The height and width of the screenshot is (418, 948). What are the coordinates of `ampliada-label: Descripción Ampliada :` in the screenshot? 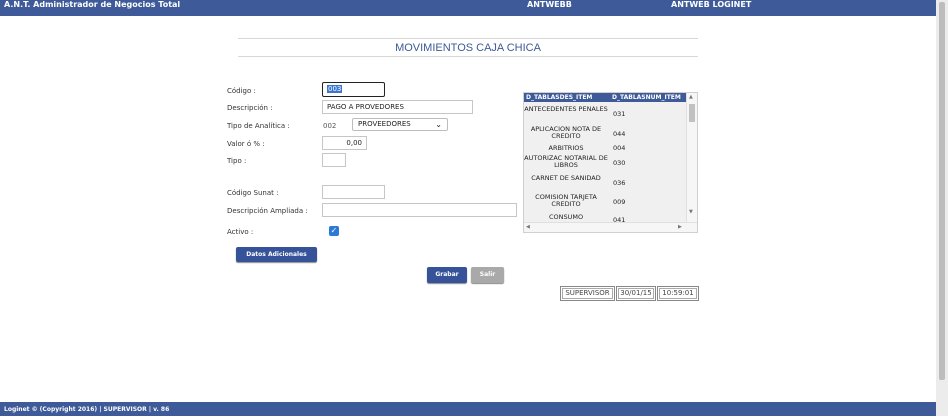 It's located at (267, 211).